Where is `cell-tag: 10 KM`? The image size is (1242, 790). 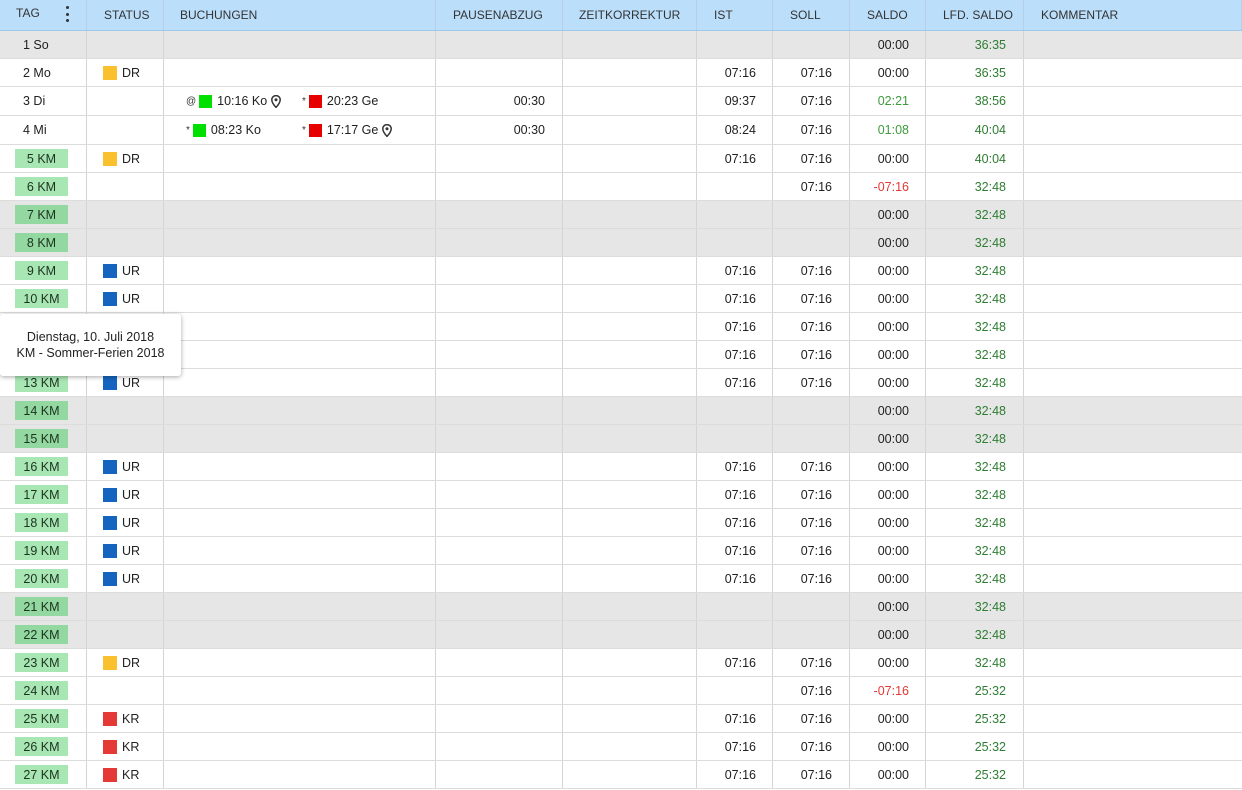 cell-tag: 10 KM is located at coordinates (43, 298).